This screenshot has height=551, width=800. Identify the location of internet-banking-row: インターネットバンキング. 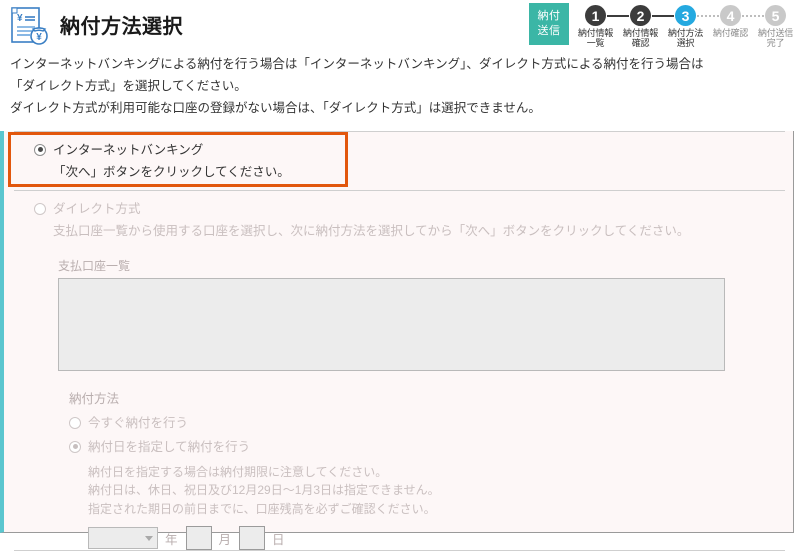
(399, 150).